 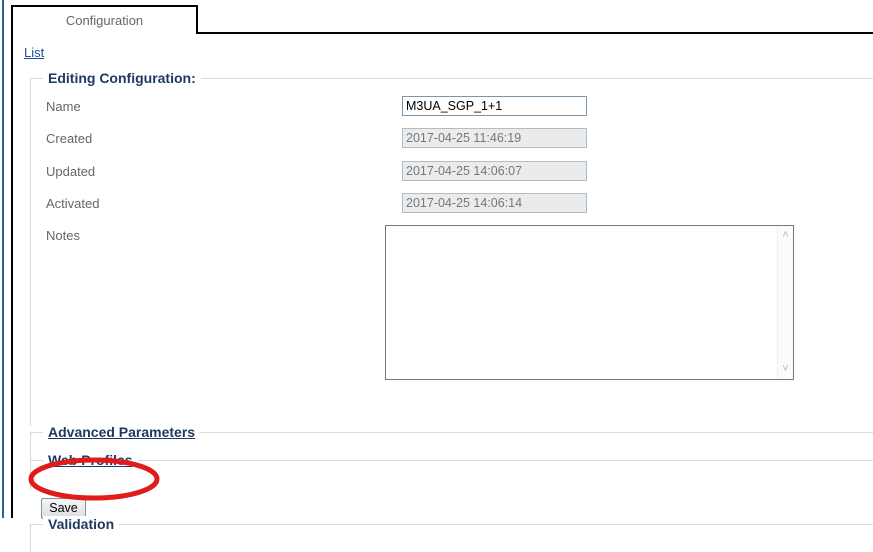 I want to click on list-link: List, so click(x=34, y=52).